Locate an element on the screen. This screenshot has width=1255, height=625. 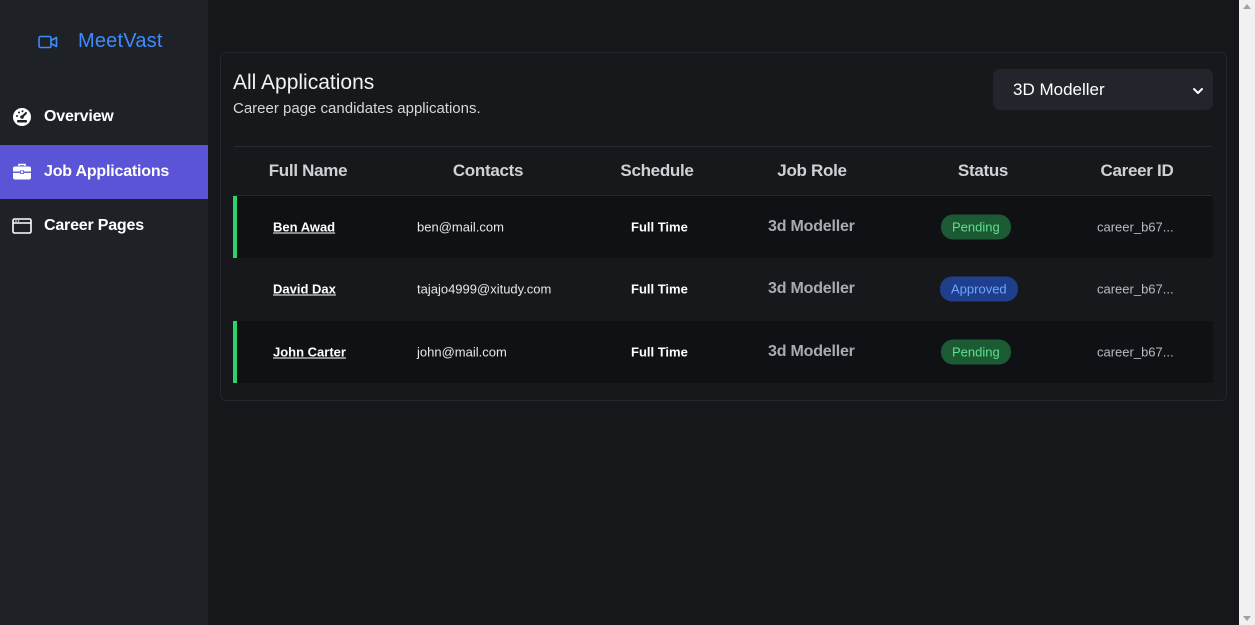
column-header-career-id: Career ID is located at coordinates (1137, 170).